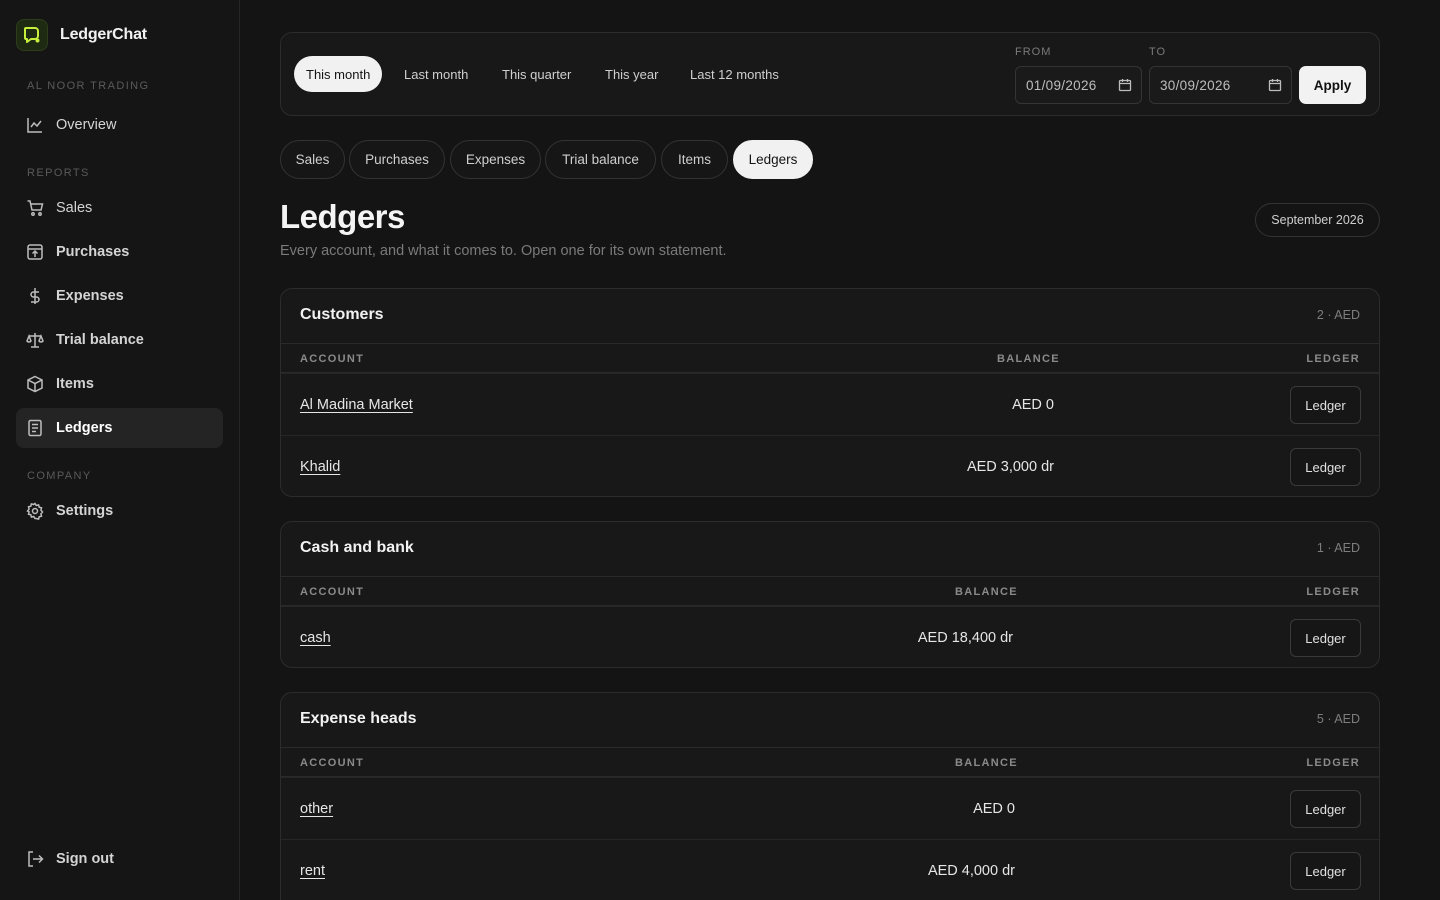 The height and width of the screenshot is (900, 1440). What do you see at coordinates (119, 859) in the screenshot?
I see `sign-out-button: Sign out` at bounding box center [119, 859].